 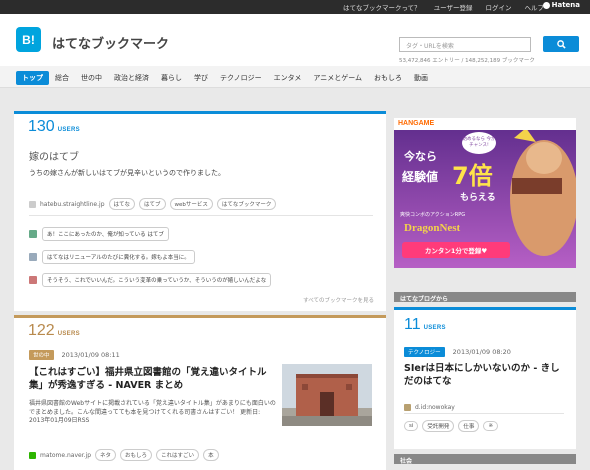 What do you see at coordinates (469, 426) in the screenshot?
I see `tag: 仕事` at bounding box center [469, 426].